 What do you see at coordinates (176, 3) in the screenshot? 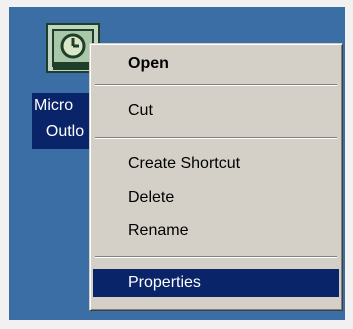
I see `screenshot-frame-top` at bounding box center [176, 3].